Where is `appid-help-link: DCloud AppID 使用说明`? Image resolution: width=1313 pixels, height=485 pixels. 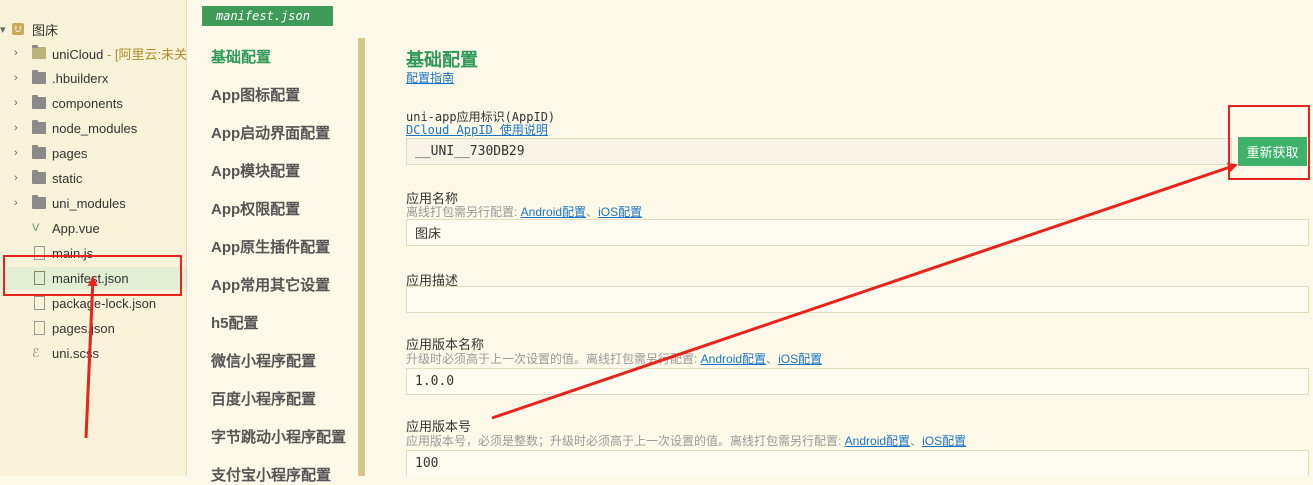 appid-help-link: DCloud AppID 使用说明 is located at coordinates (477, 129).